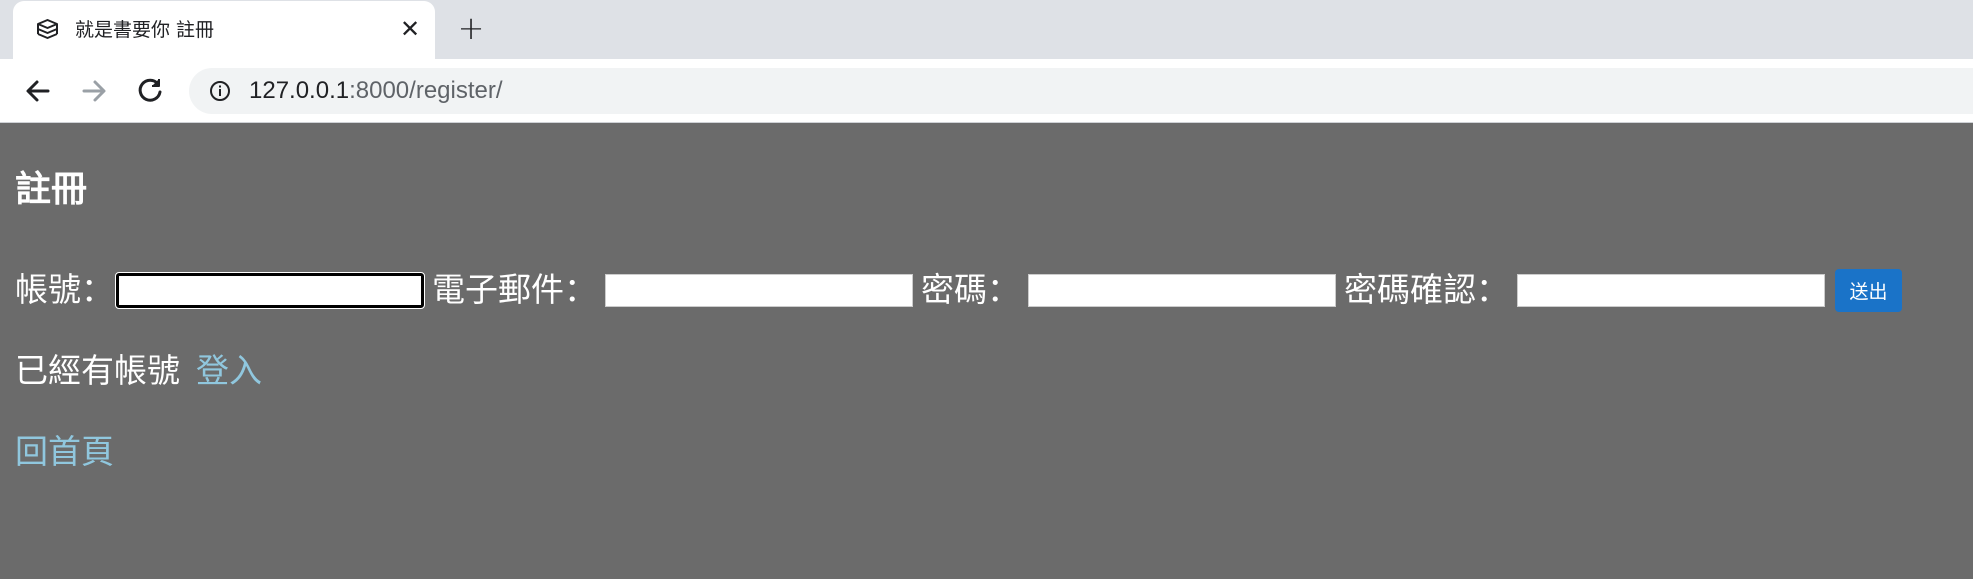  Describe the element at coordinates (986, 29) in the screenshot. I see `browser-tab-strip: 就是書要你 註冊 ✕ +` at that location.